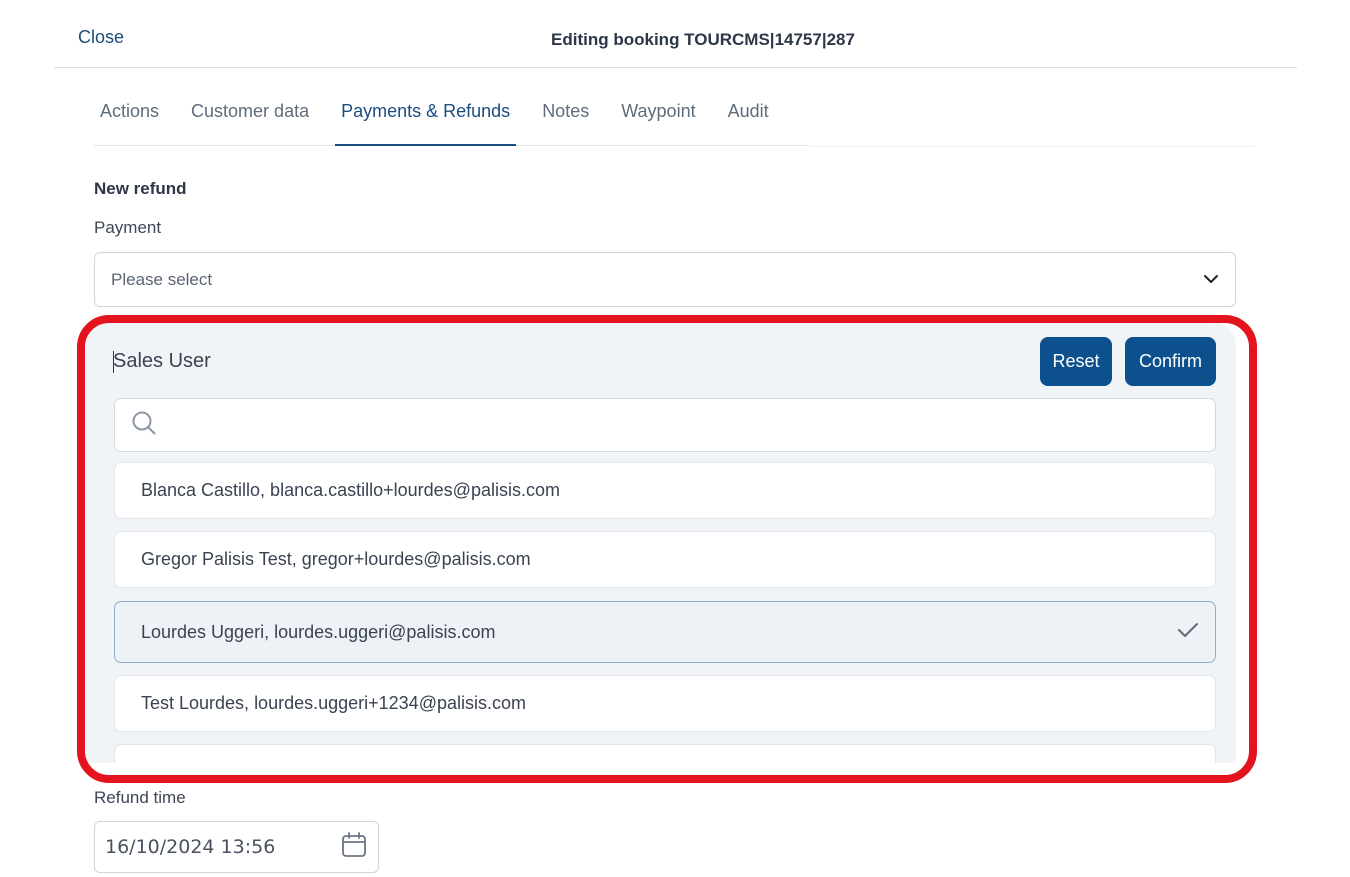 Image resolution: width=1350 pixels, height=877 pixels. I want to click on payment-select: Please select, so click(665, 279).